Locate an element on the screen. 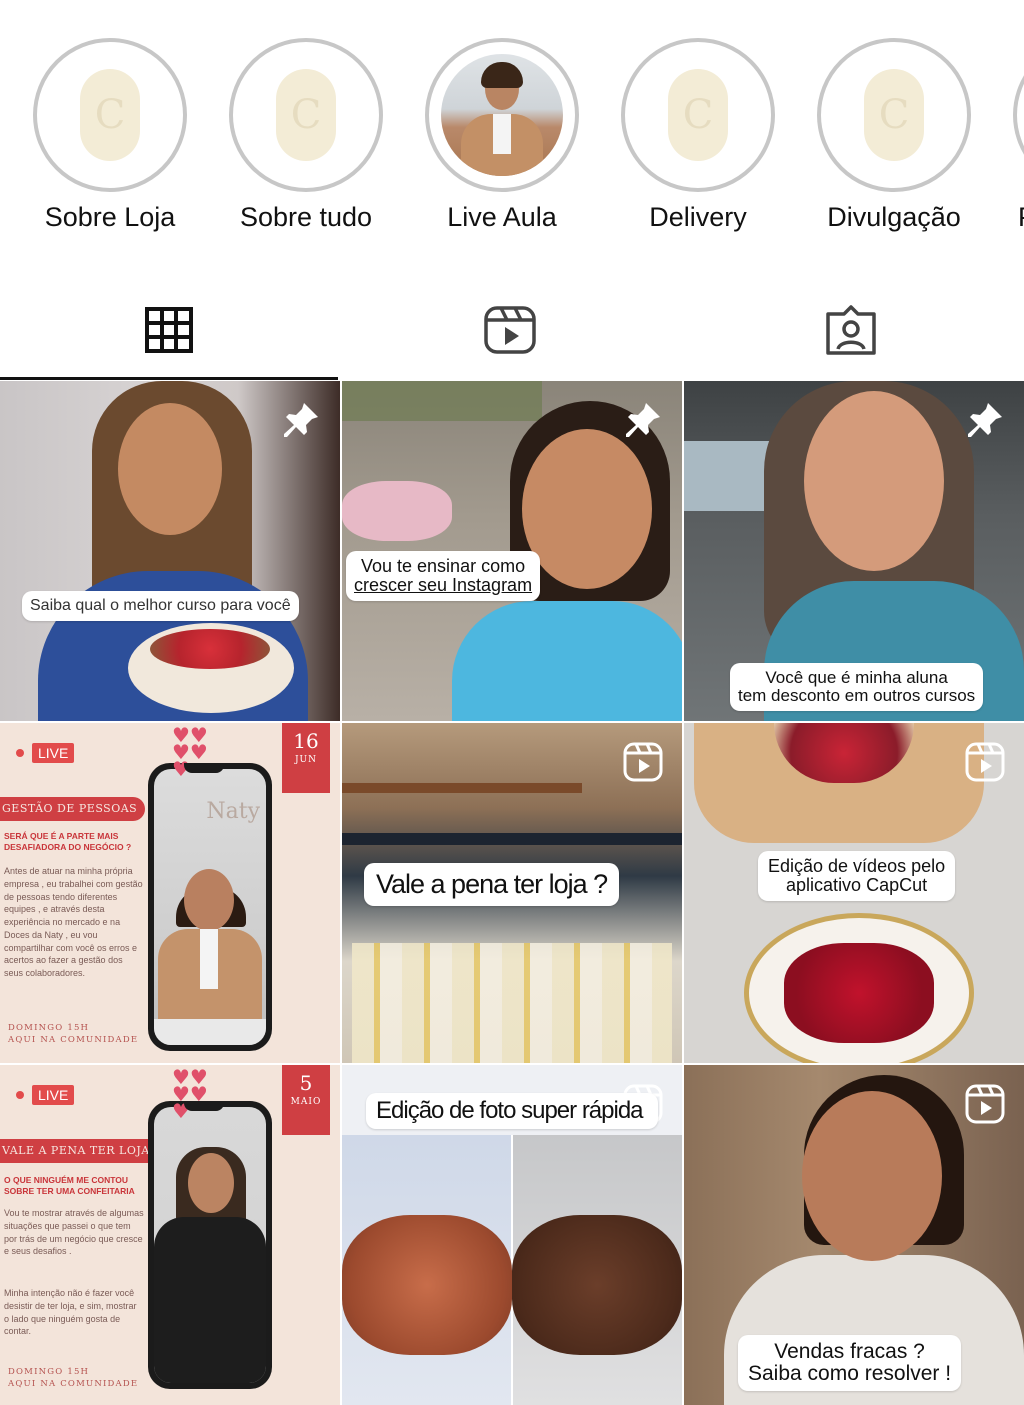 The image size is (1024, 1405). post-tile: Edição de vídeos pelo aplicativo CapCut is located at coordinates (854, 893).